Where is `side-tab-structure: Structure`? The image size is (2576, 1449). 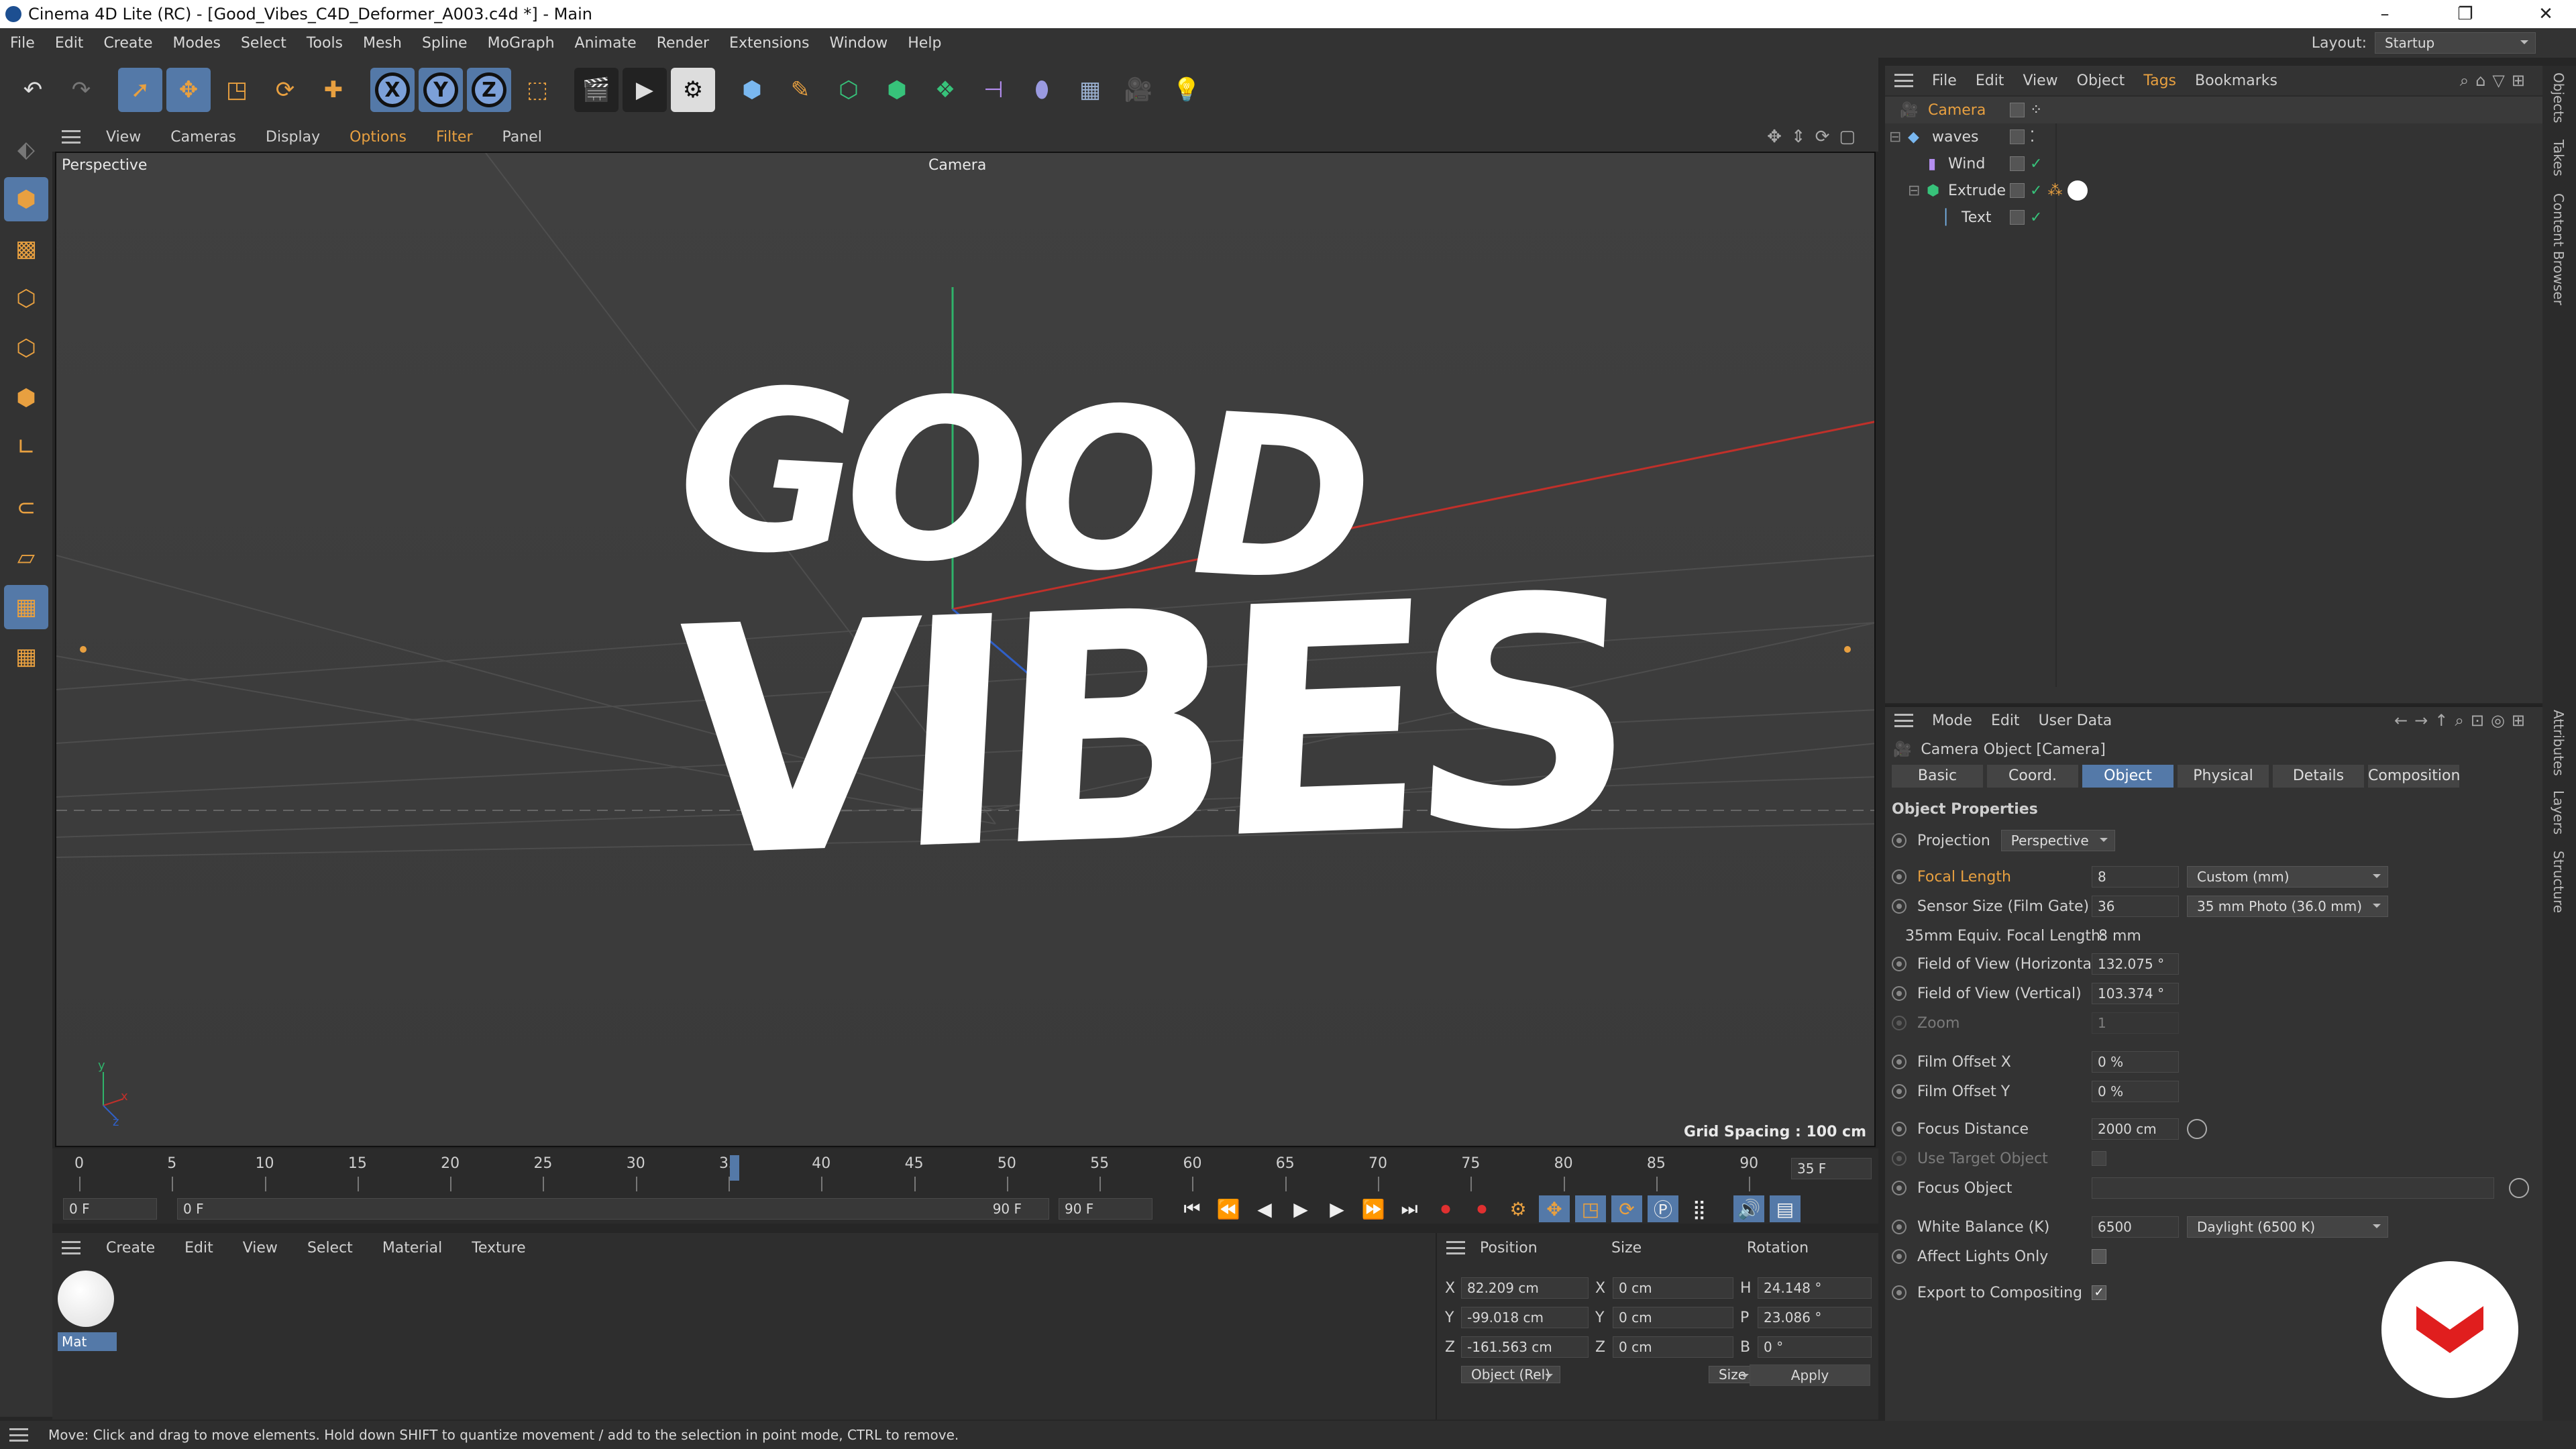 side-tab-structure: Structure is located at coordinates (2559, 882).